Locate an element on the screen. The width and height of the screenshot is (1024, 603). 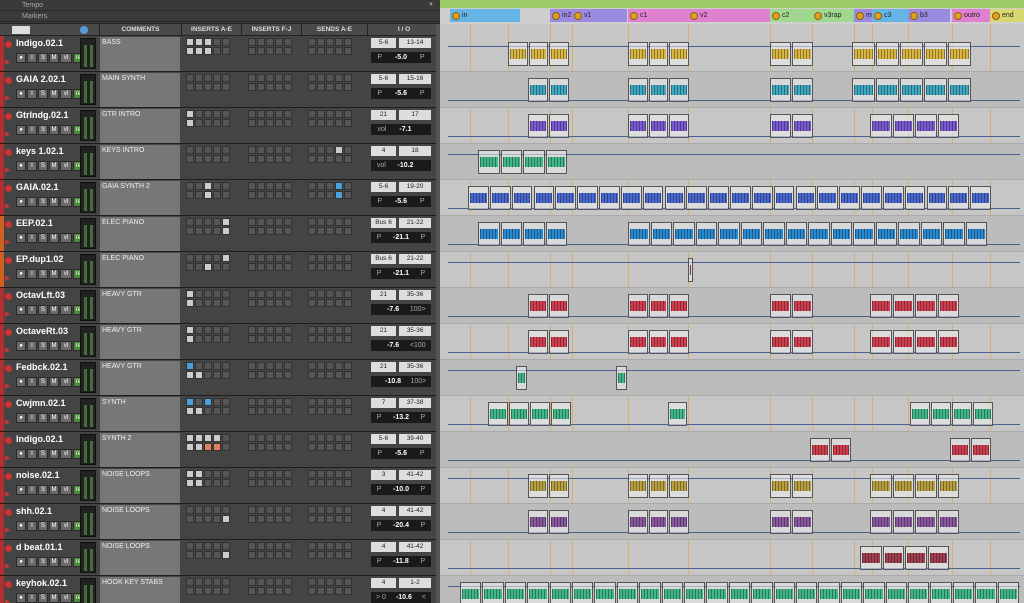
volume-value: -10.8 is located at coordinates (393, 381).